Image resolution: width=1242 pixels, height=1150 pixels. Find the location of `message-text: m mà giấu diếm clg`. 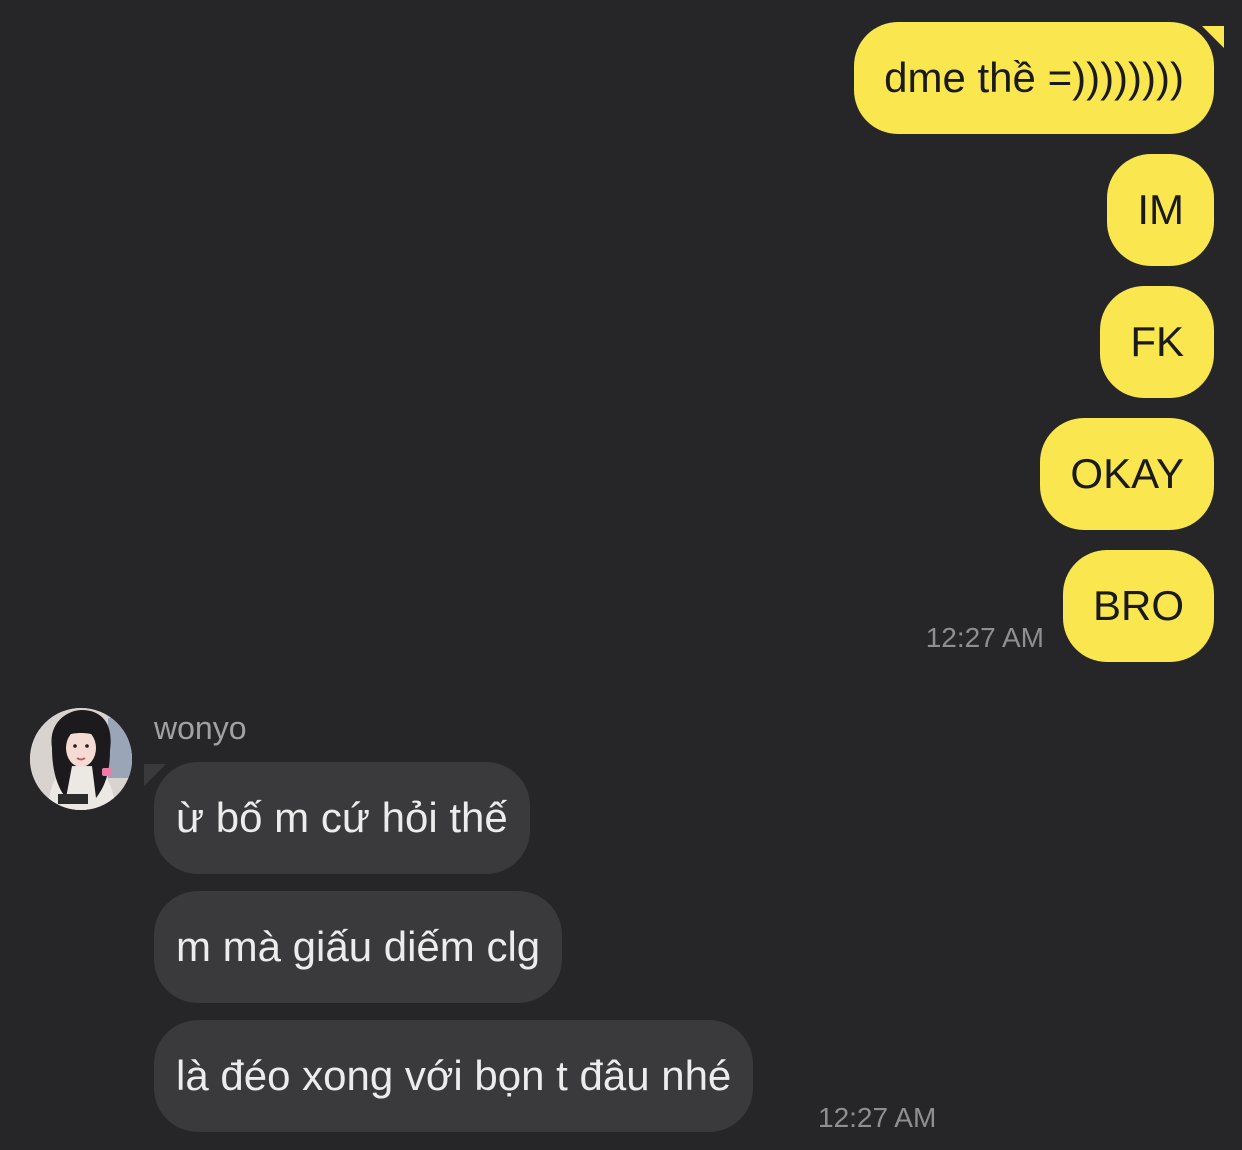

message-text: m mà giấu diếm clg is located at coordinates (358, 946).